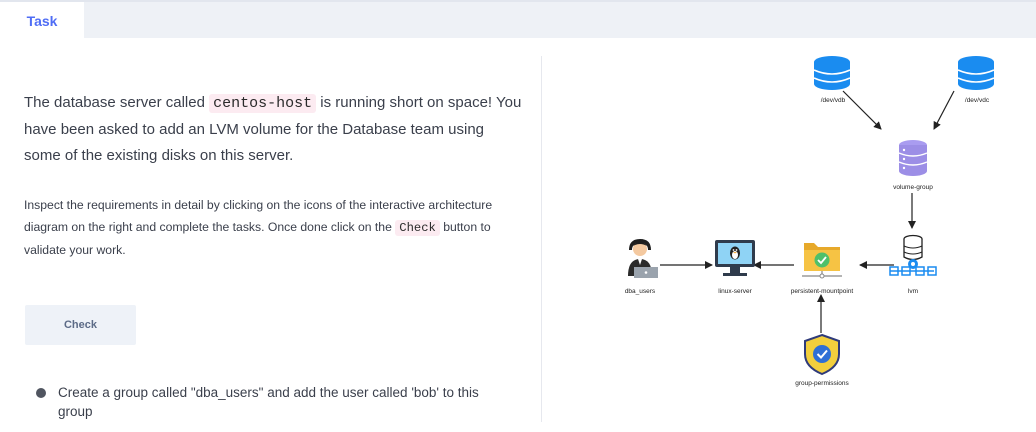  I want to click on node-group-permissions: group-permissions, so click(822, 360).